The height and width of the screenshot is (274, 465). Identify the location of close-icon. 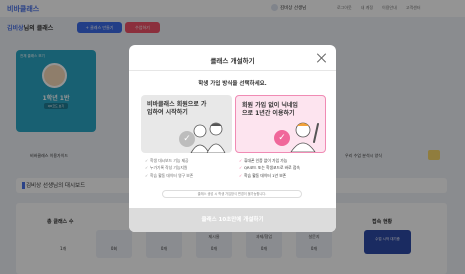
(321, 58).